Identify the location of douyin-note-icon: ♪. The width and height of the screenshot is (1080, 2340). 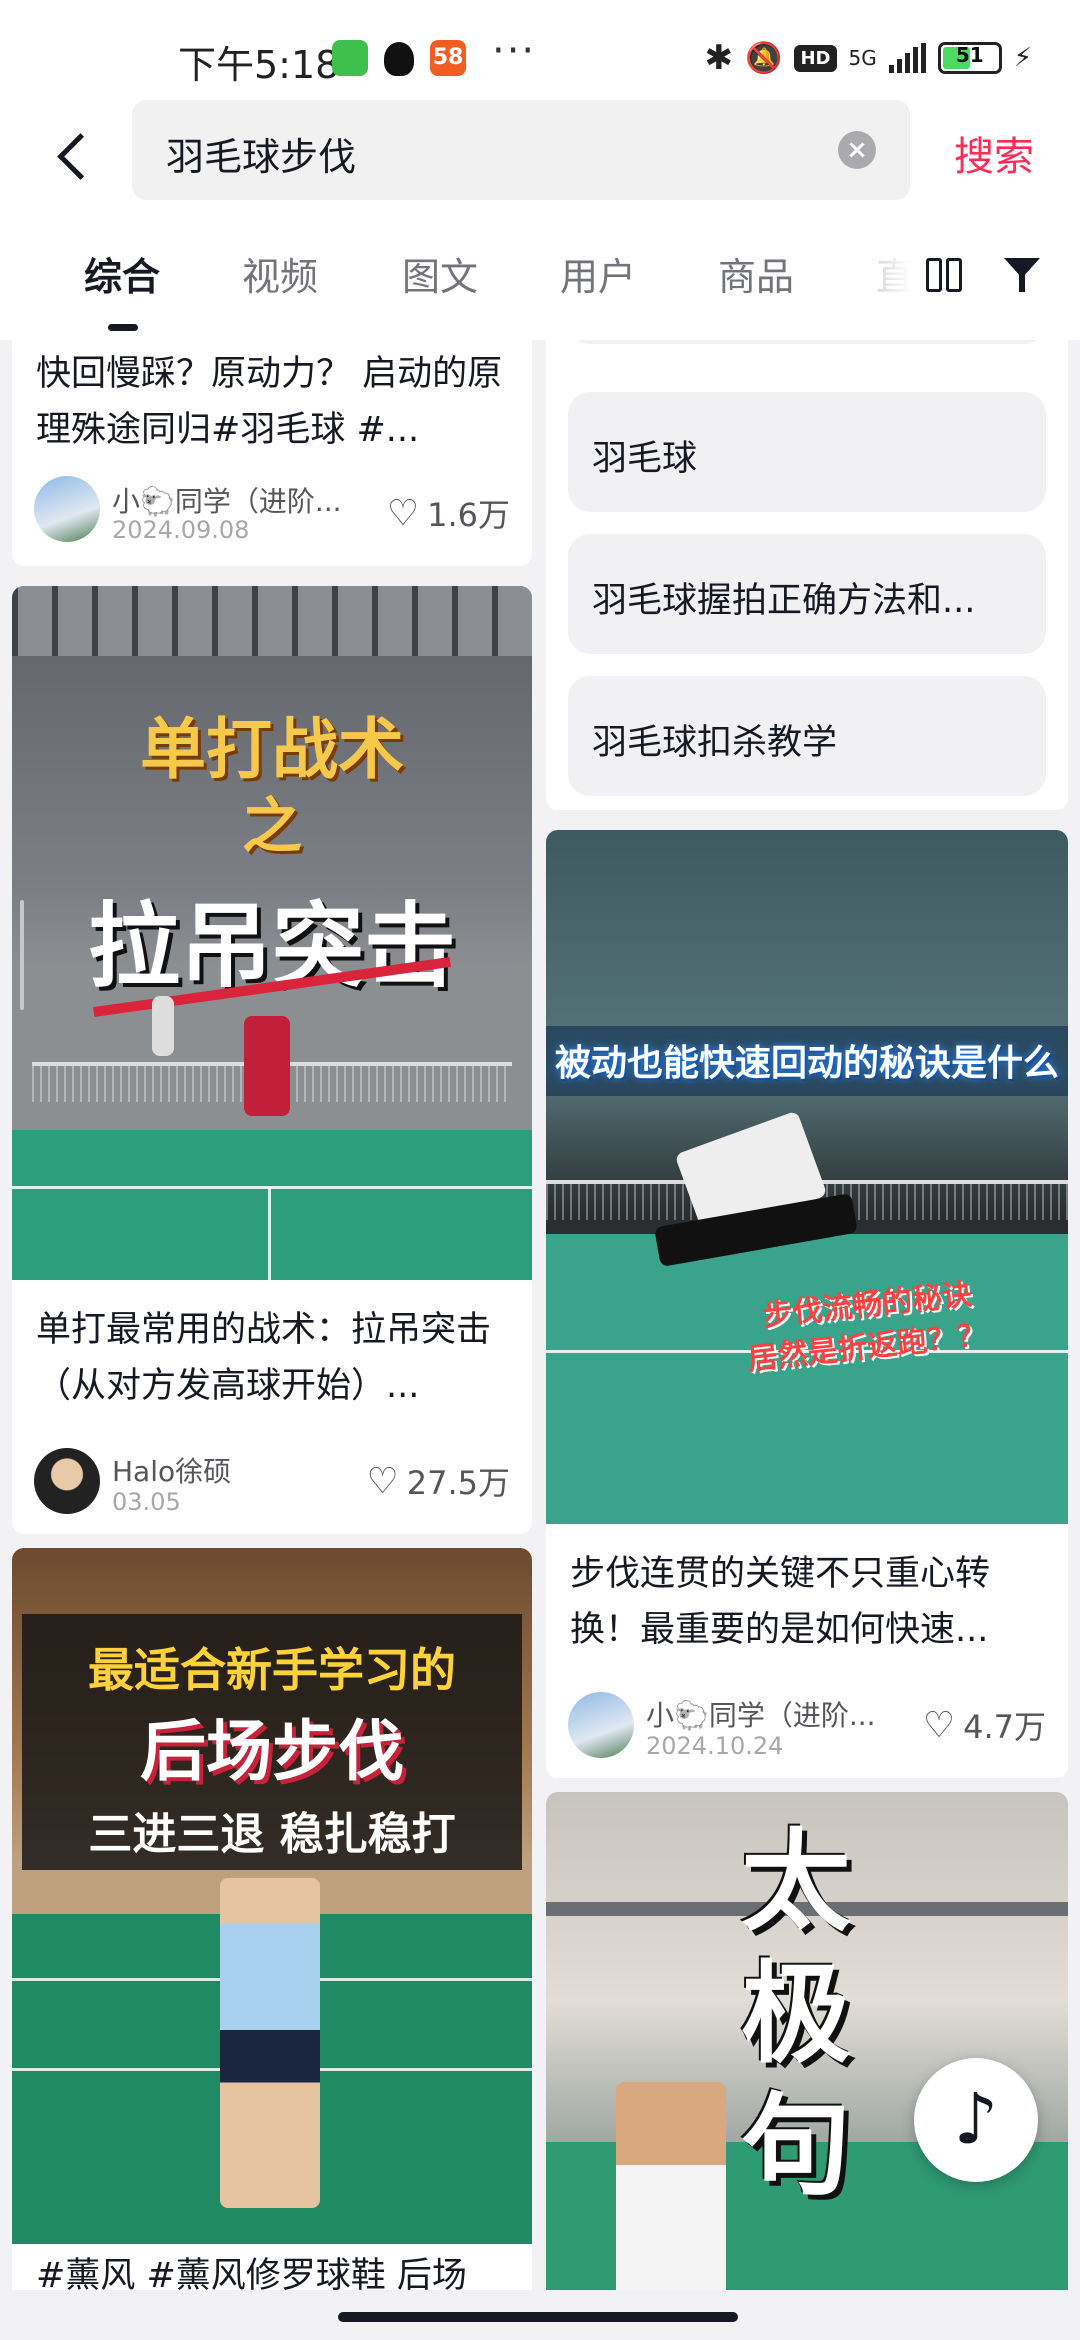
(976, 2120).